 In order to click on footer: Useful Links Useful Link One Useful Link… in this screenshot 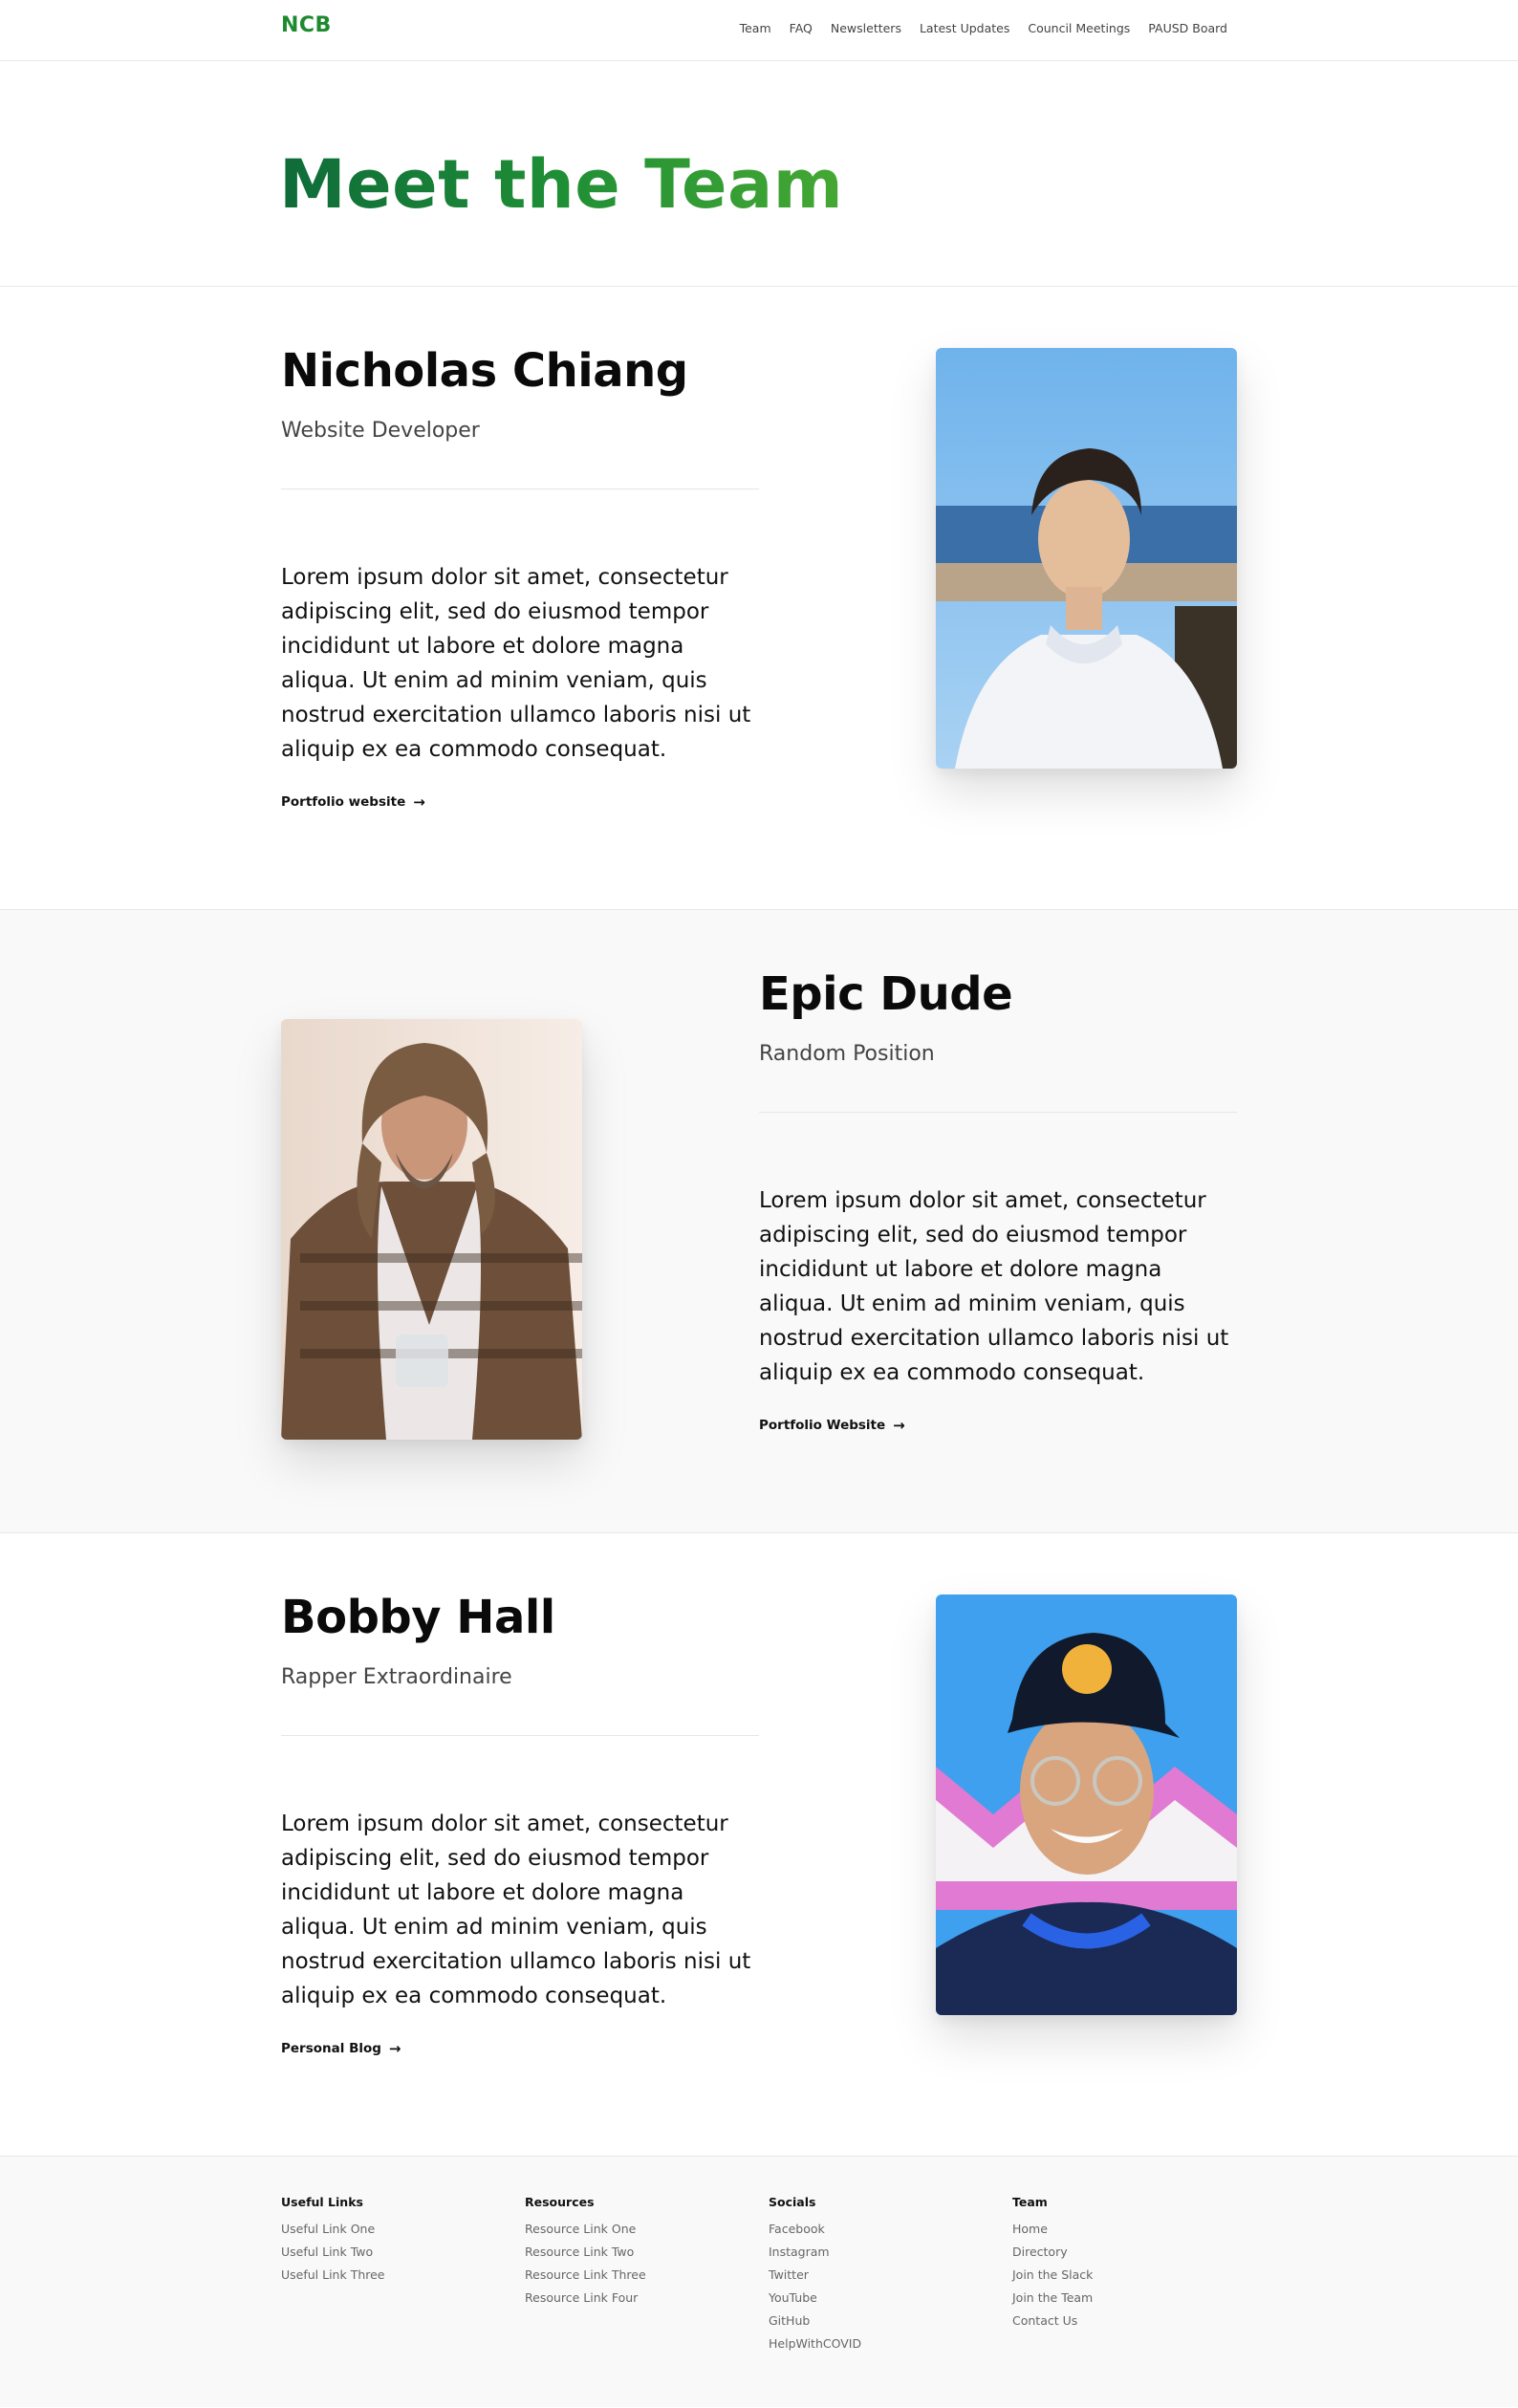, I will do `click(759, 2282)`.